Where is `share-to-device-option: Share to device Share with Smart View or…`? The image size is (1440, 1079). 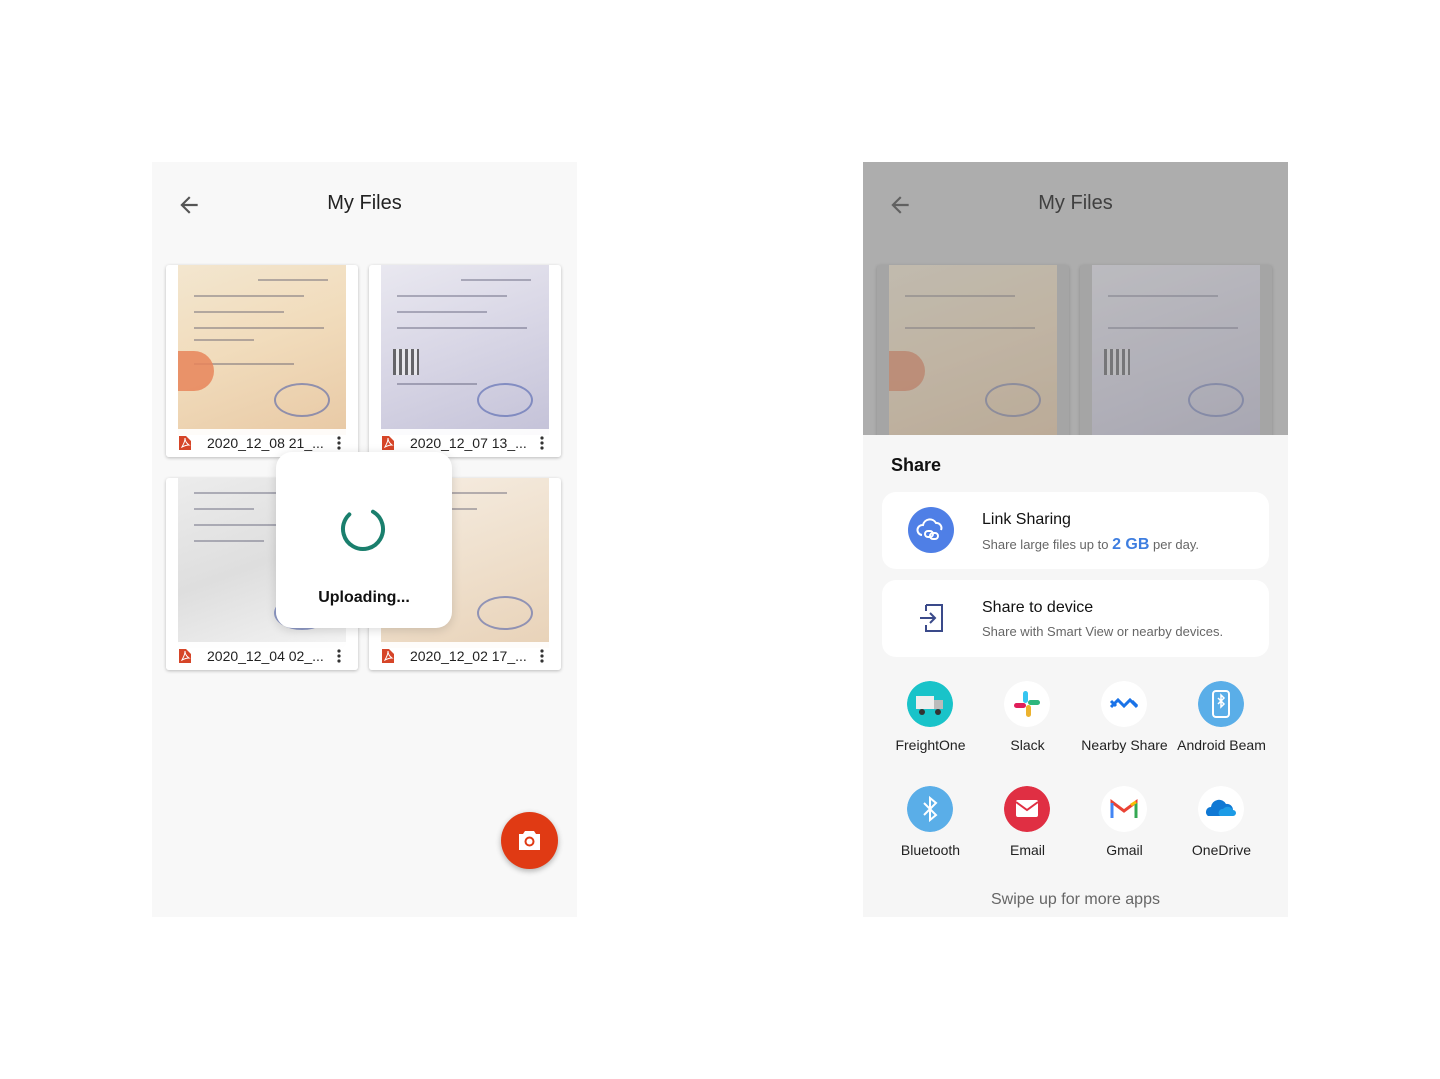
share-to-device-option: Share to device Share with Smart View or… is located at coordinates (1075, 618).